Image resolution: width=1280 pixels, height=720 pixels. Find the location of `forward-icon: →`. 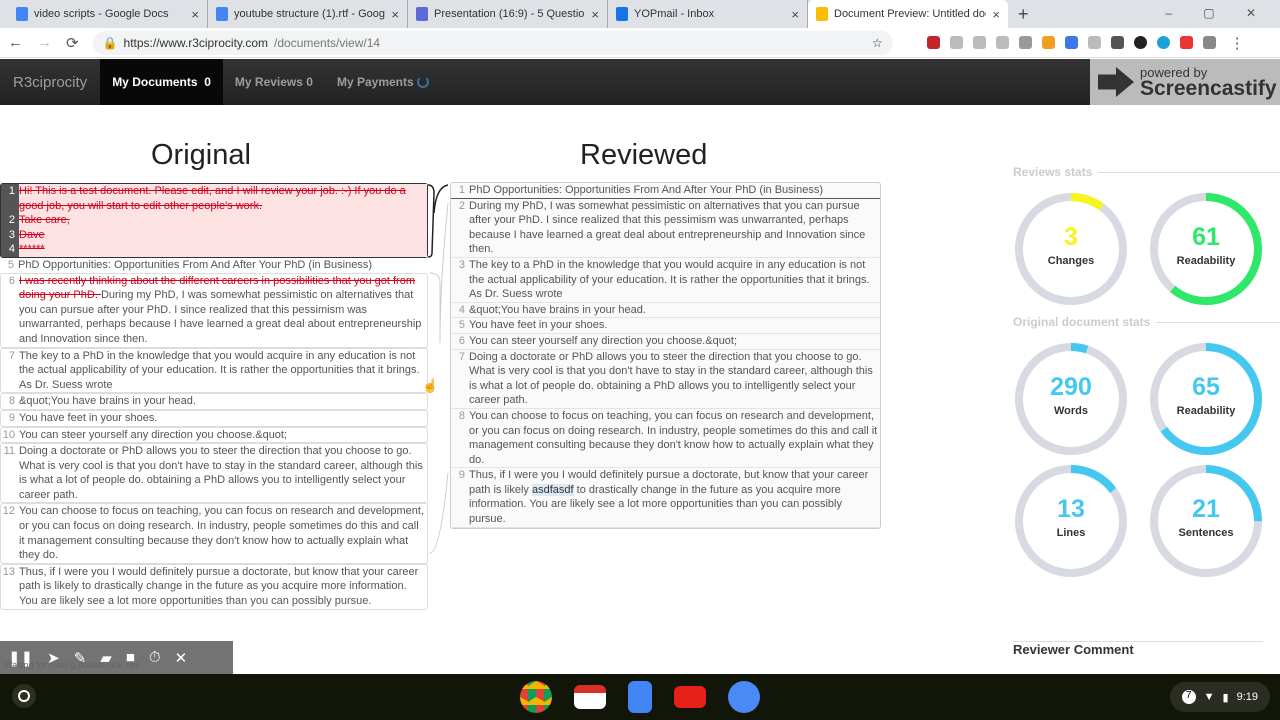

forward-icon: → is located at coordinates (44, 42).